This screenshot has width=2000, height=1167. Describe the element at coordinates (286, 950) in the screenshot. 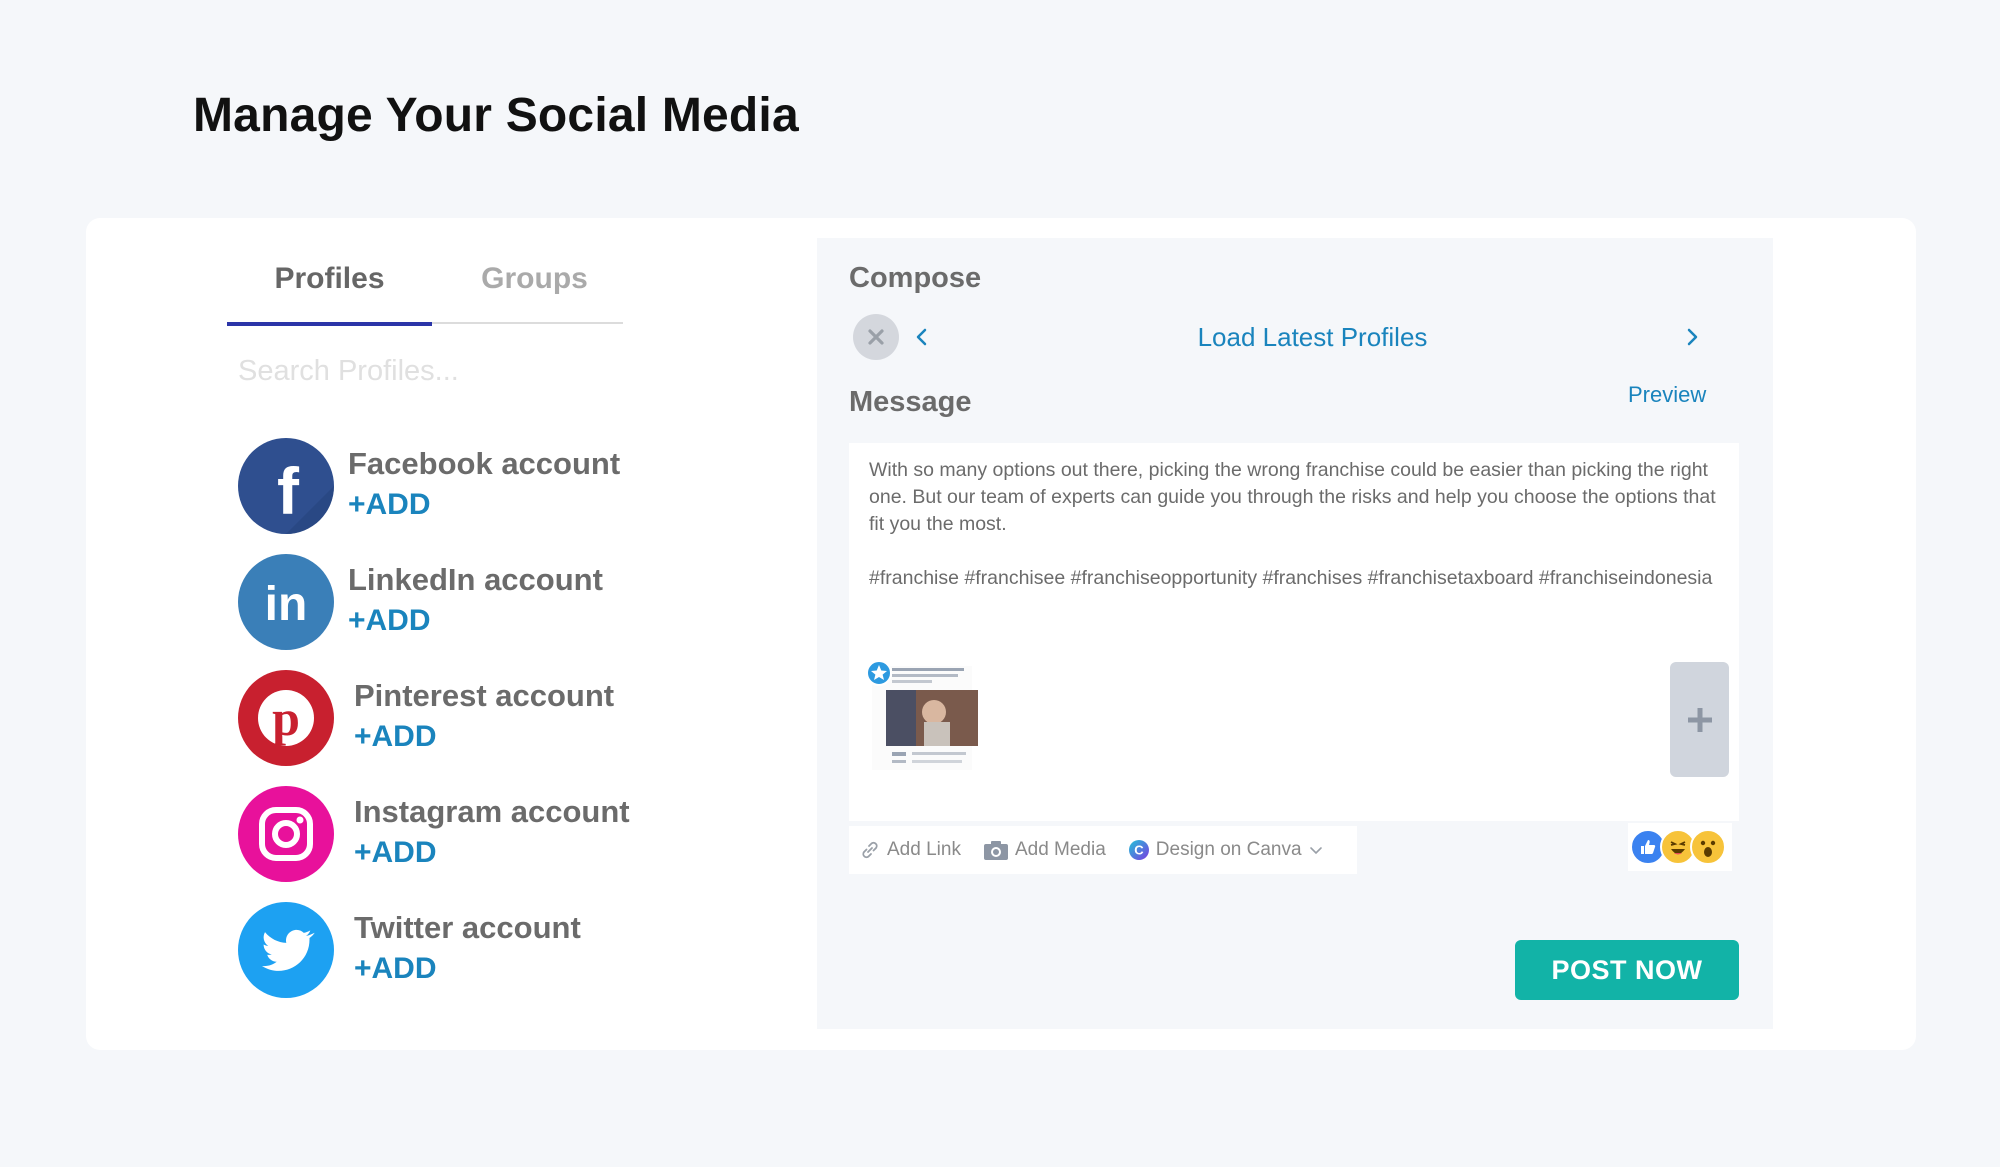

I see `twitter-icon` at that location.